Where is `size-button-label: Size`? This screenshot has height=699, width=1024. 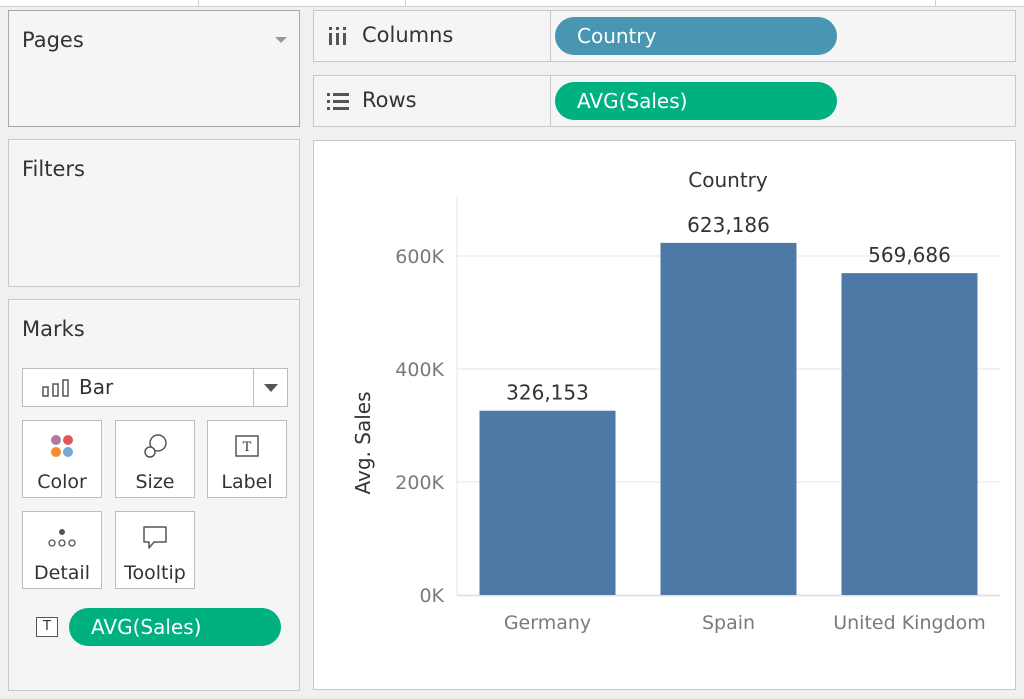 size-button-label: Size is located at coordinates (155, 482).